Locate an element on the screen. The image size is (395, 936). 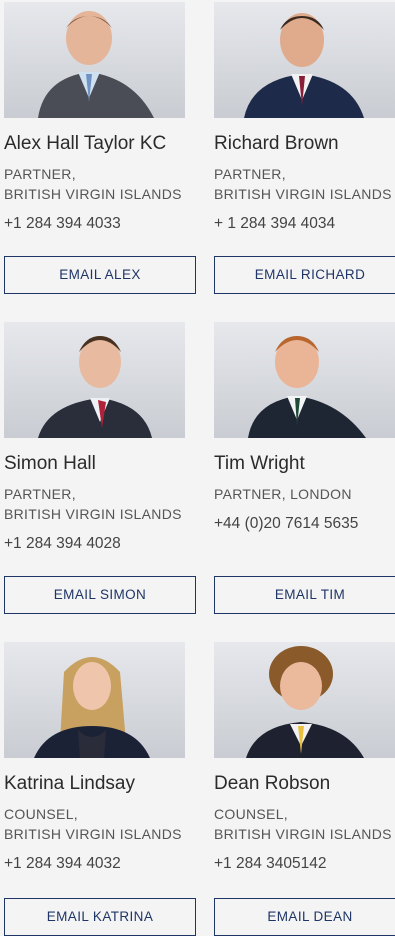
person-name: Alex Hall Taylor KC is located at coordinates (85, 143).